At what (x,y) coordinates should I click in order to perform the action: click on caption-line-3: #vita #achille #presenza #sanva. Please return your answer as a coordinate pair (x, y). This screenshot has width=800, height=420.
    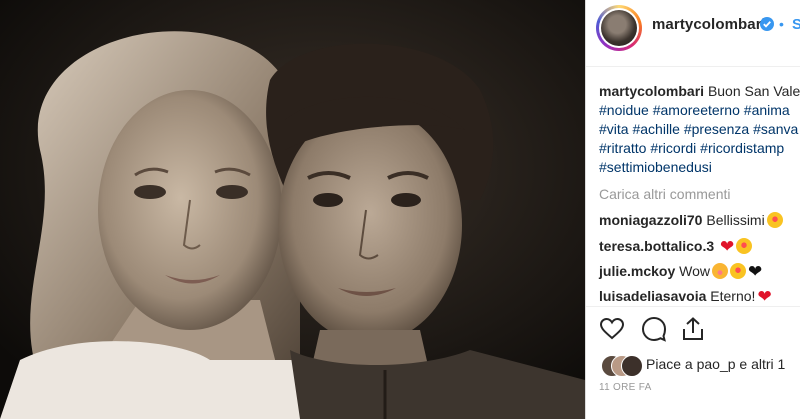
    Looking at the image, I should click on (699, 129).